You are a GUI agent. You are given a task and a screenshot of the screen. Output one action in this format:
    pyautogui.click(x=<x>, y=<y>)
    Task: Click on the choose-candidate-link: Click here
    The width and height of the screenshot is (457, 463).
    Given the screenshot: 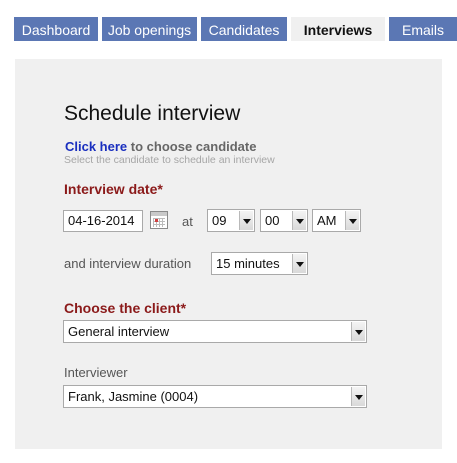 What is the action you would take?
    pyautogui.click(x=96, y=146)
    